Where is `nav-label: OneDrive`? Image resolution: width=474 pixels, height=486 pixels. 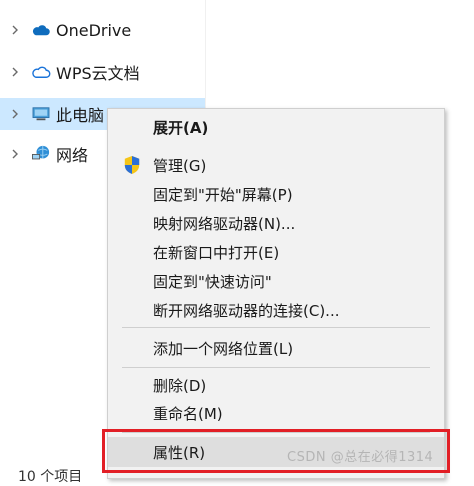
nav-label: OneDrive is located at coordinates (94, 30).